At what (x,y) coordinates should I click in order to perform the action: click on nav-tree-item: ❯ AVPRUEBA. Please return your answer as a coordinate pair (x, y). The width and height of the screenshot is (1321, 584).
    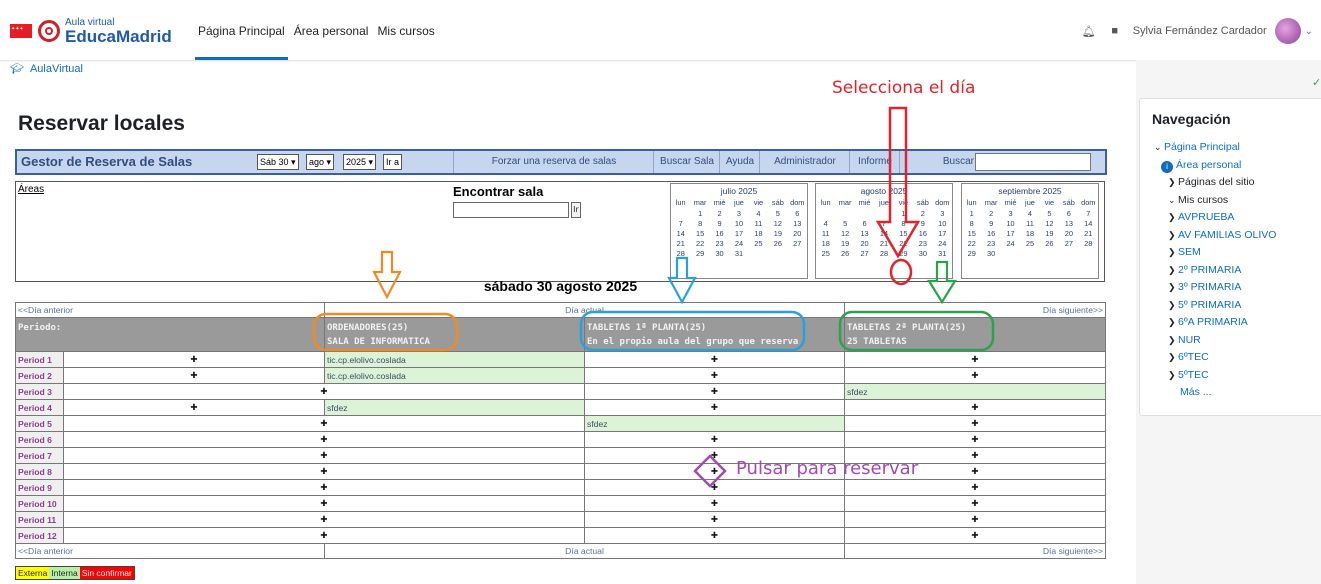
    Looking at the image, I should click on (1215, 218).